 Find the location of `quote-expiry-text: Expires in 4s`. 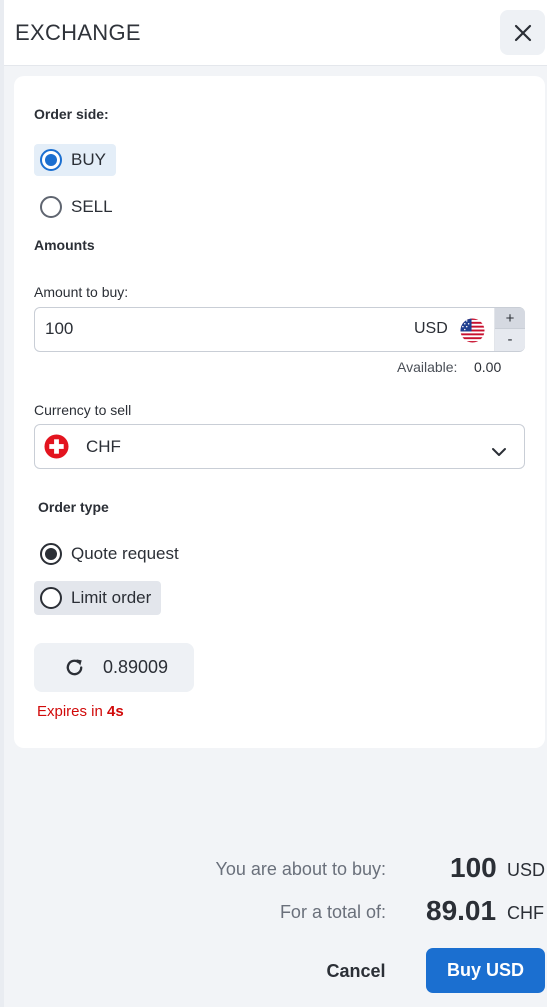

quote-expiry-text: Expires in 4s is located at coordinates (80, 711).